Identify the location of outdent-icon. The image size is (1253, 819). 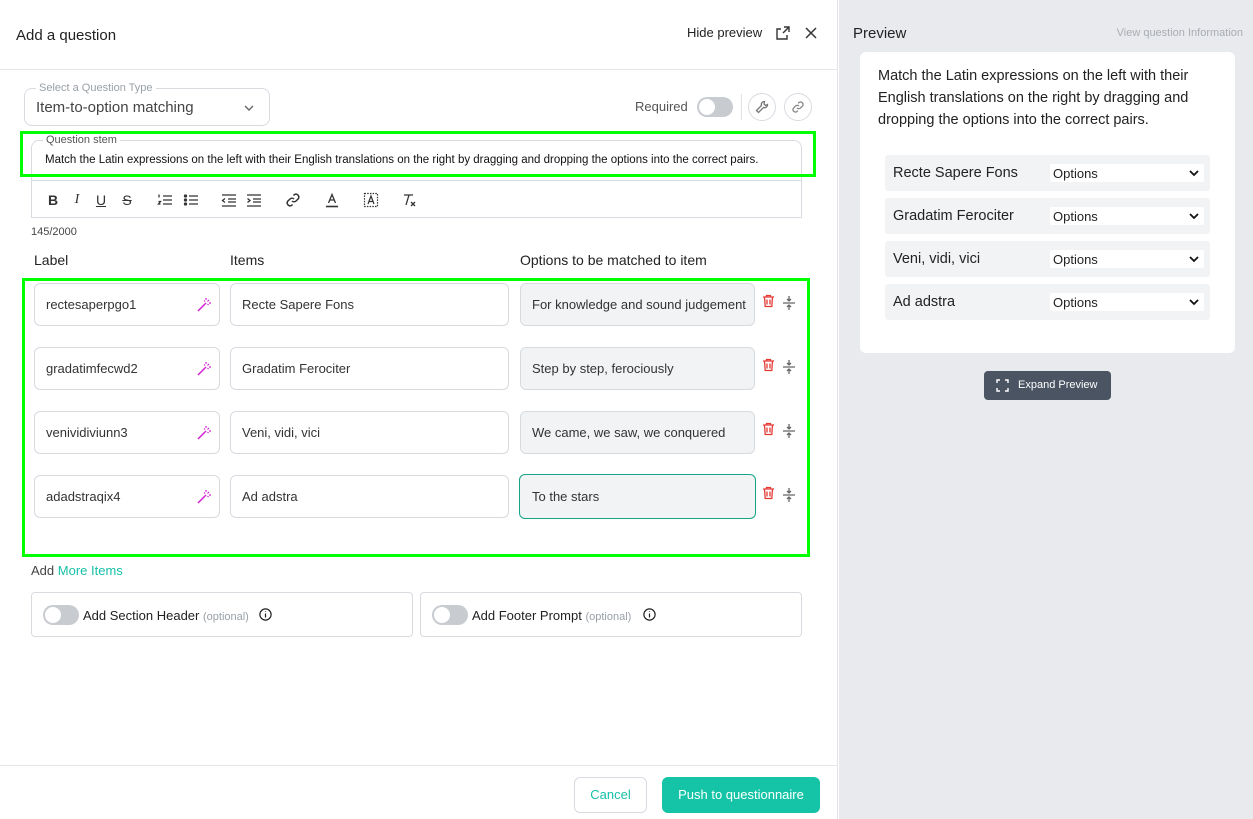
(229, 200).